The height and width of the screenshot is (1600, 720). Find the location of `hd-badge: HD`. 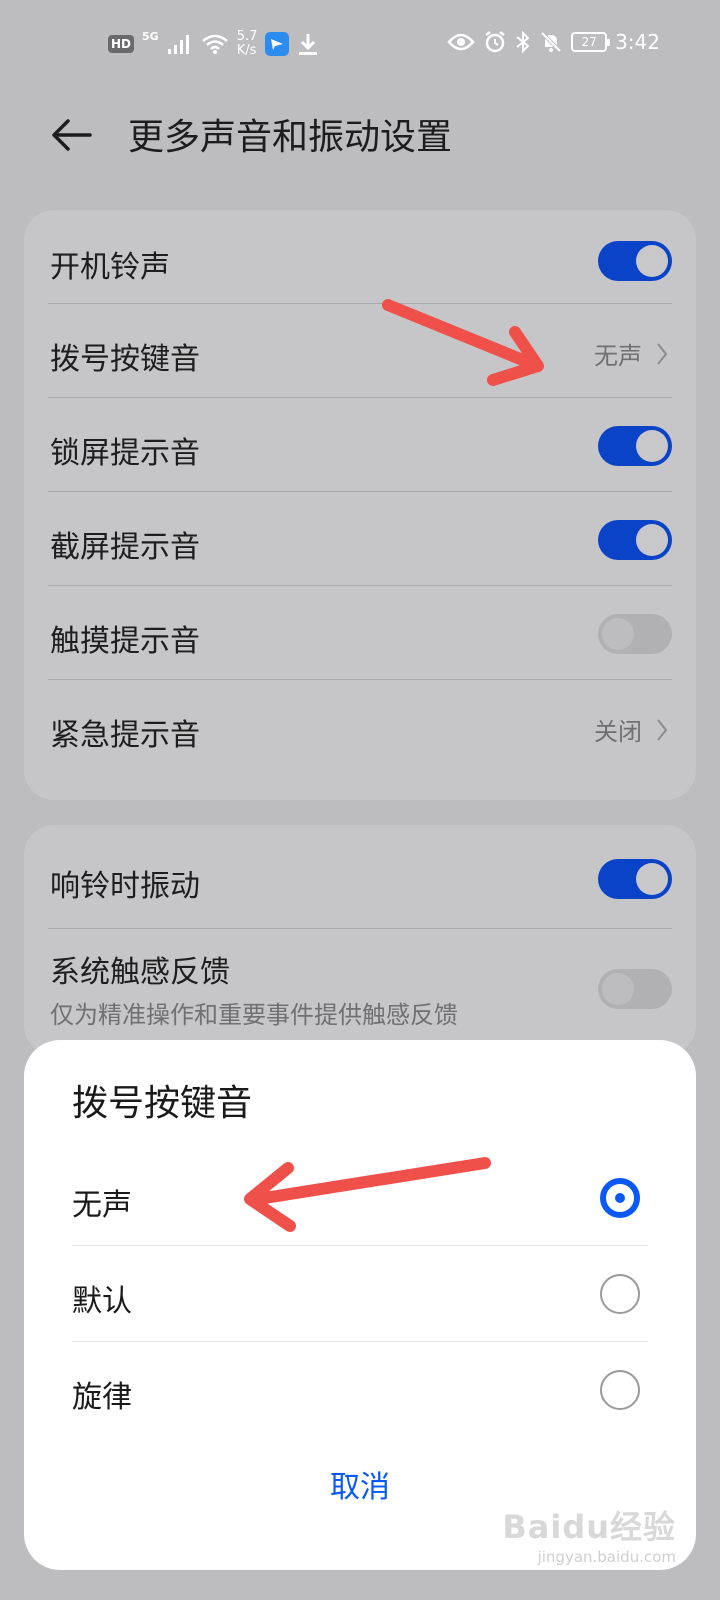

hd-badge: HD is located at coordinates (121, 44).